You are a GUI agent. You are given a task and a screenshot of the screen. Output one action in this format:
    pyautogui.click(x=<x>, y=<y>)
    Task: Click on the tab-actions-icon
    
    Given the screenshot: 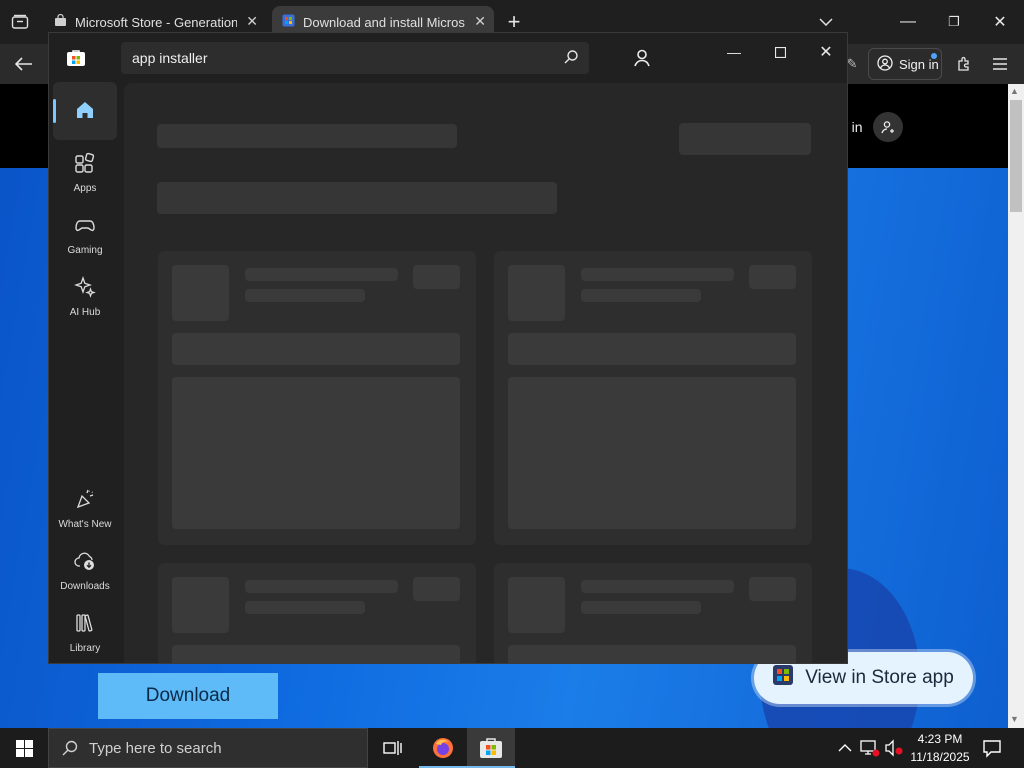 What is the action you would take?
    pyautogui.click(x=20, y=22)
    